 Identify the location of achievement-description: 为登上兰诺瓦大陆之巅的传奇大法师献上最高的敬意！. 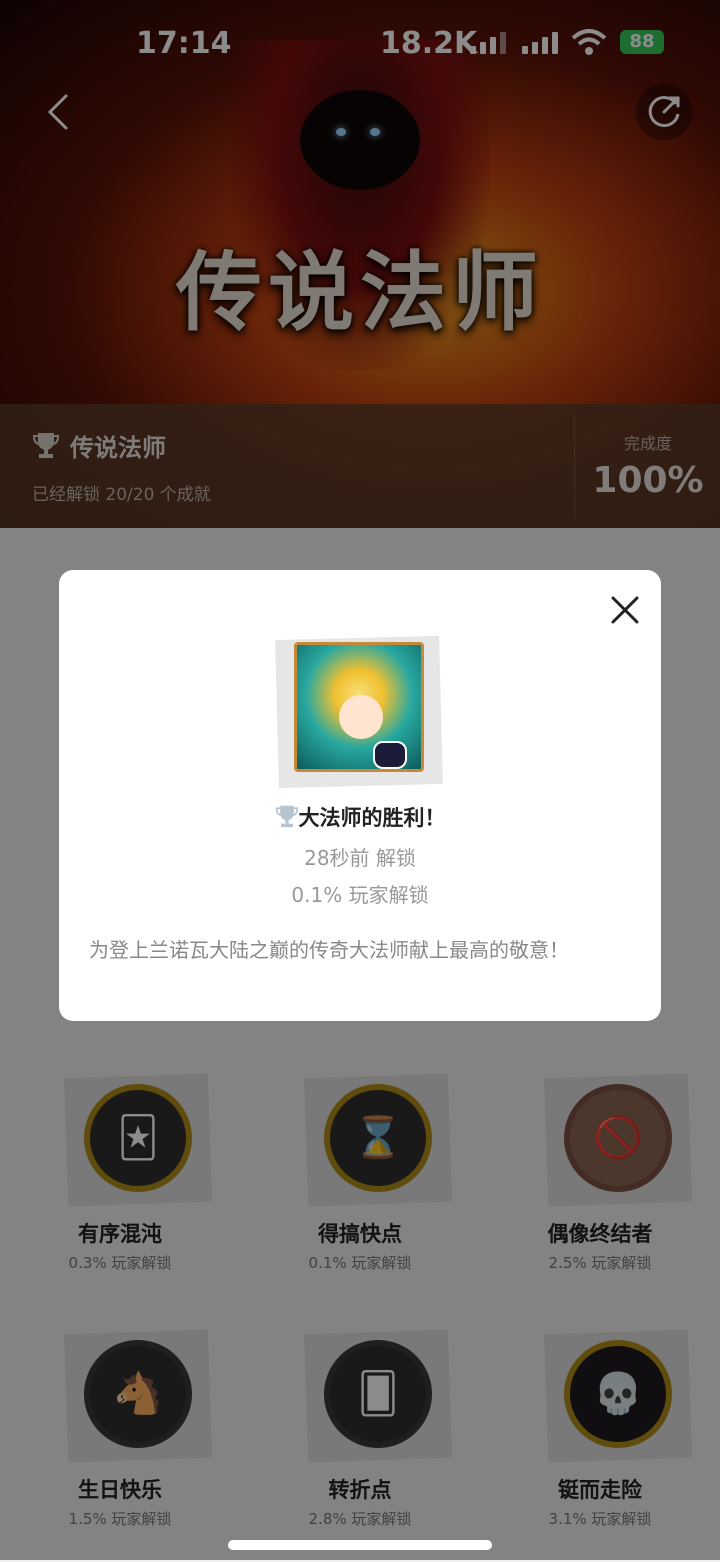
(329, 950).